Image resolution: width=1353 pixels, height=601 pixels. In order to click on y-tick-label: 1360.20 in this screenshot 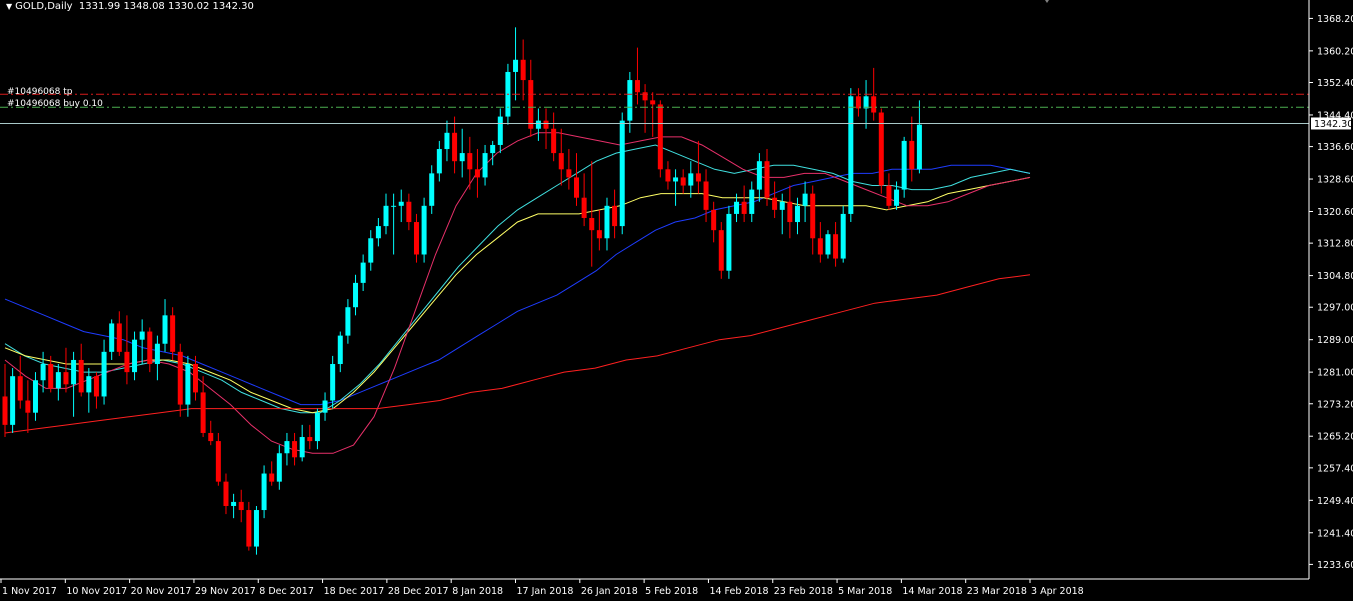, I will do `click(1335, 51)`.